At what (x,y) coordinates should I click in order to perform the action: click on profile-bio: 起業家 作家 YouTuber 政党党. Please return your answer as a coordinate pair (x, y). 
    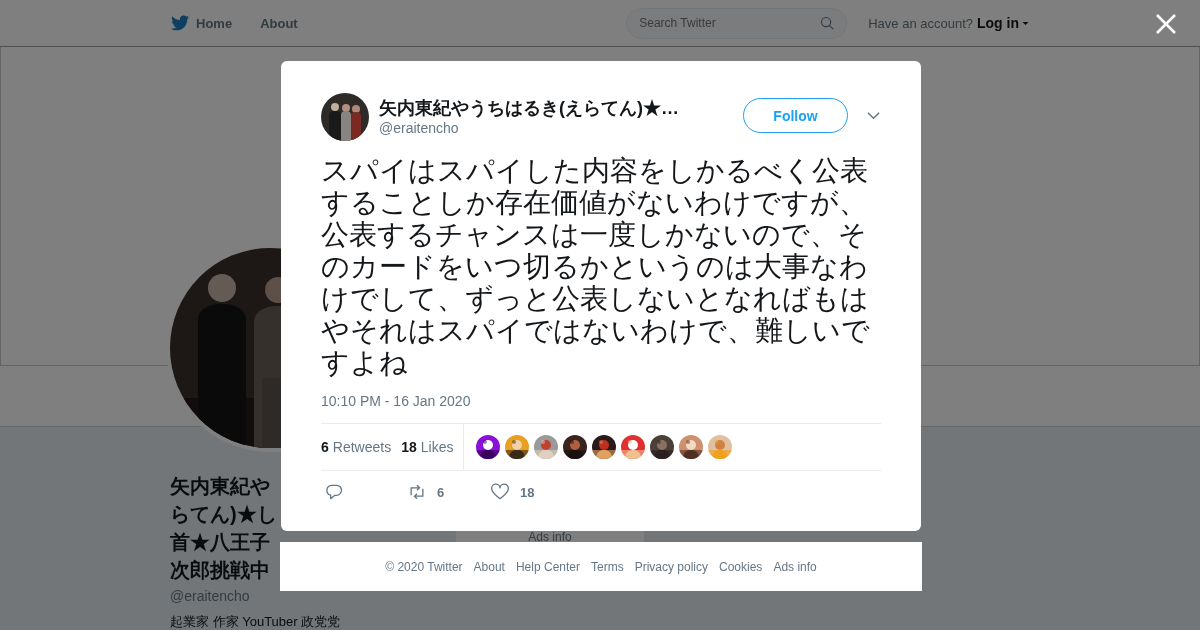
    Looking at the image, I should click on (255, 621).